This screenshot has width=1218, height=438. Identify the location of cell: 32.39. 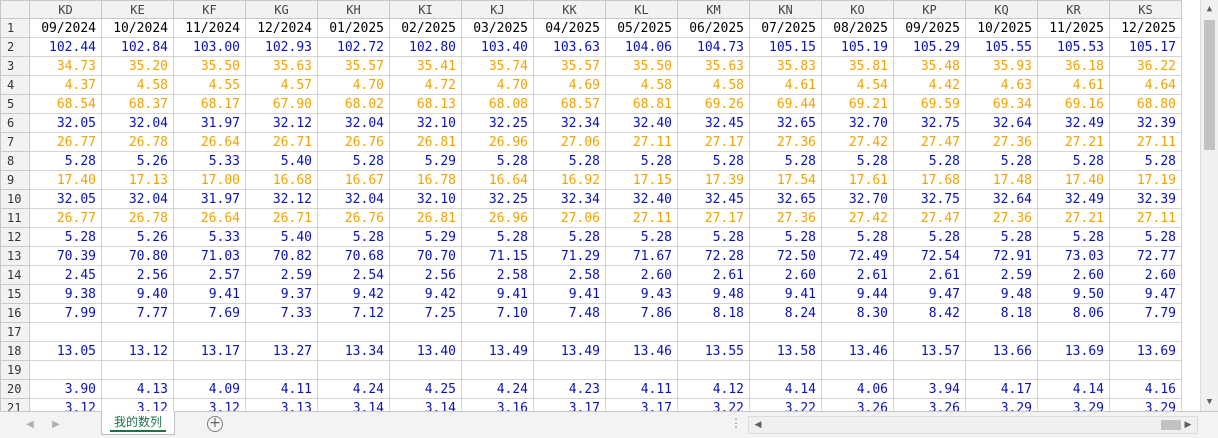
(1145, 123).